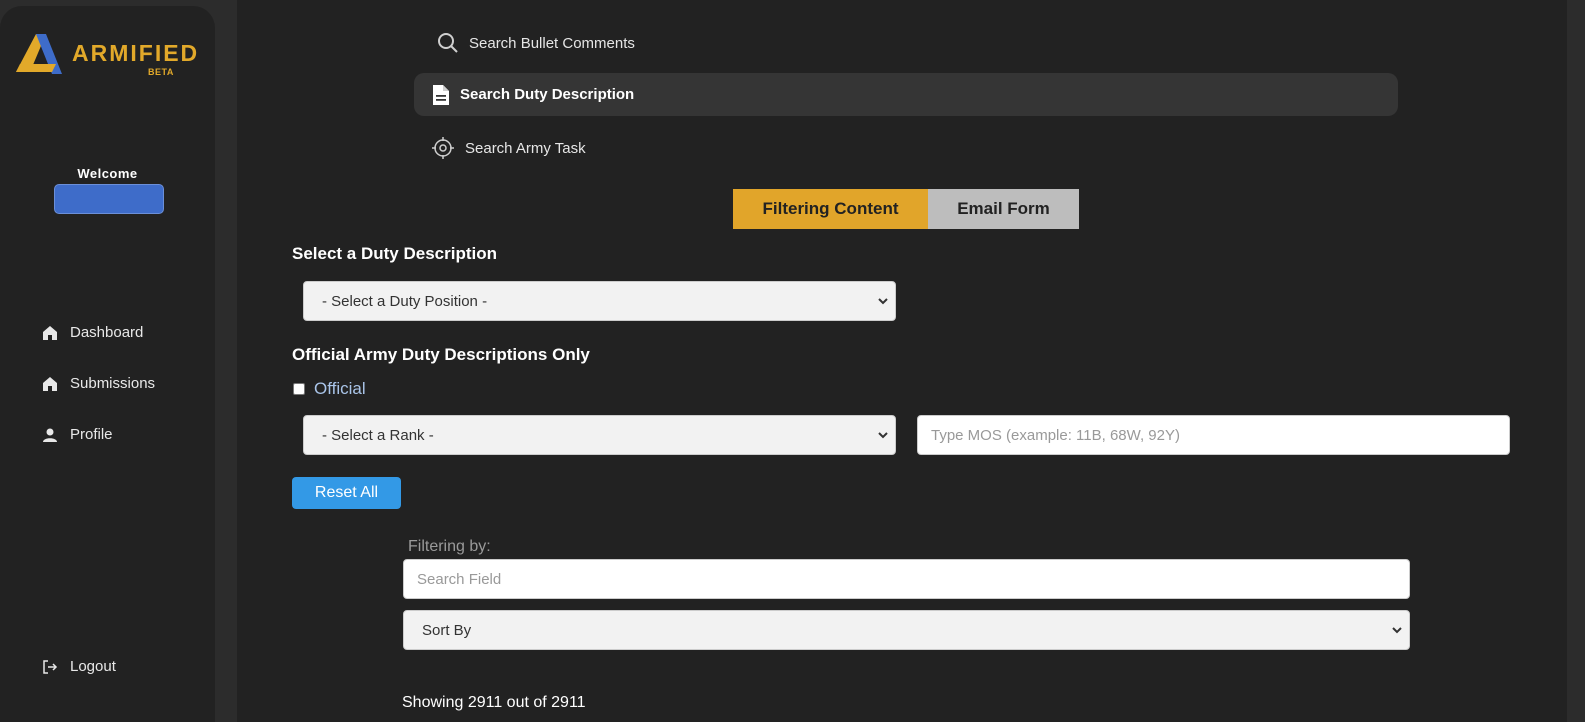 This screenshot has height=722, width=1585. Describe the element at coordinates (448, 43) in the screenshot. I see `search-icon` at that location.